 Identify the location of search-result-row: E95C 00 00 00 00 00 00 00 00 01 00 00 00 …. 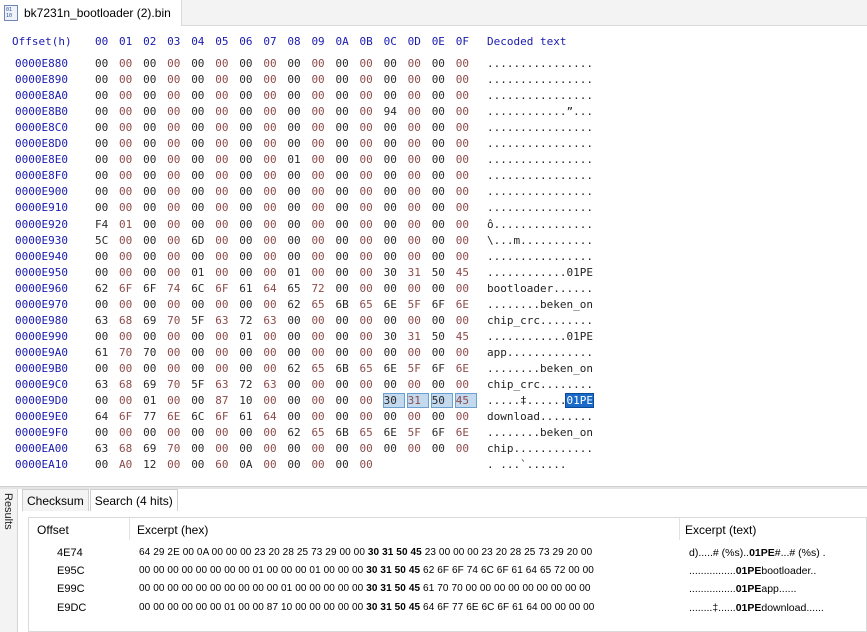
(448, 572).